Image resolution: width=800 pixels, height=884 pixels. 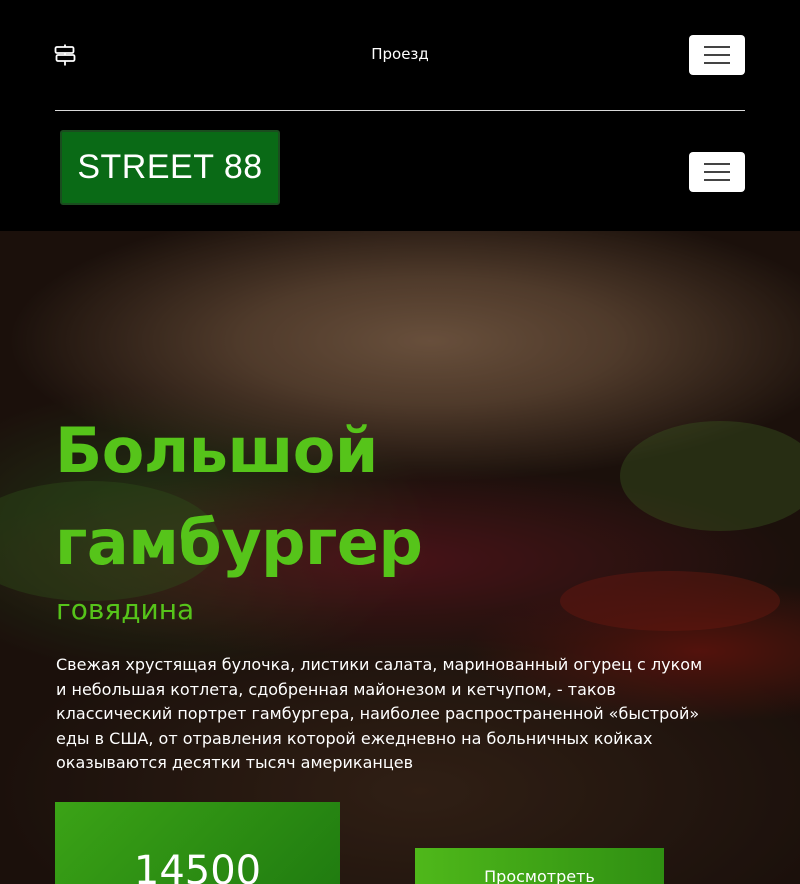 I want to click on view-button: Просмотреть, so click(x=539, y=866).